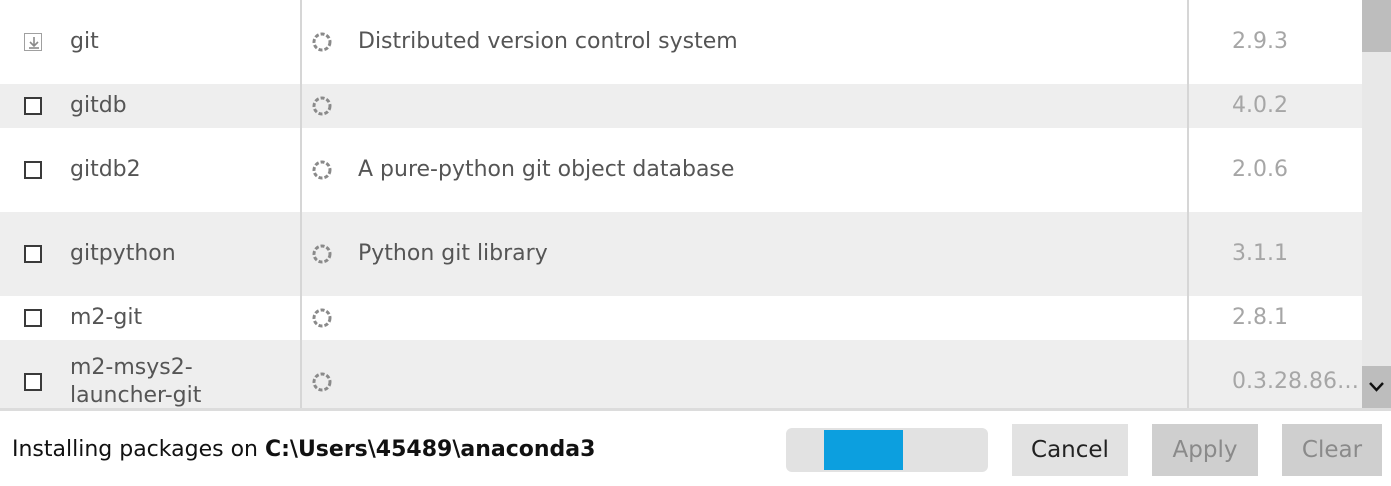  Describe the element at coordinates (1260, 105) in the screenshot. I see `package-version: 4.0.2` at that location.